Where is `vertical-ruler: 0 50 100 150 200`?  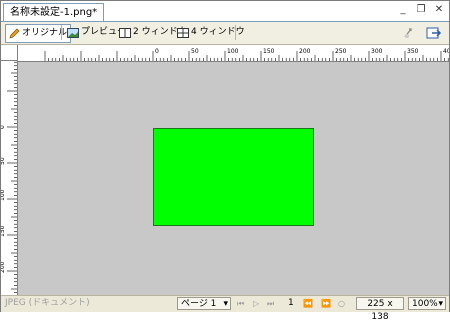 vertical-ruler: 0 50 100 150 200 is located at coordinates (9, 178).